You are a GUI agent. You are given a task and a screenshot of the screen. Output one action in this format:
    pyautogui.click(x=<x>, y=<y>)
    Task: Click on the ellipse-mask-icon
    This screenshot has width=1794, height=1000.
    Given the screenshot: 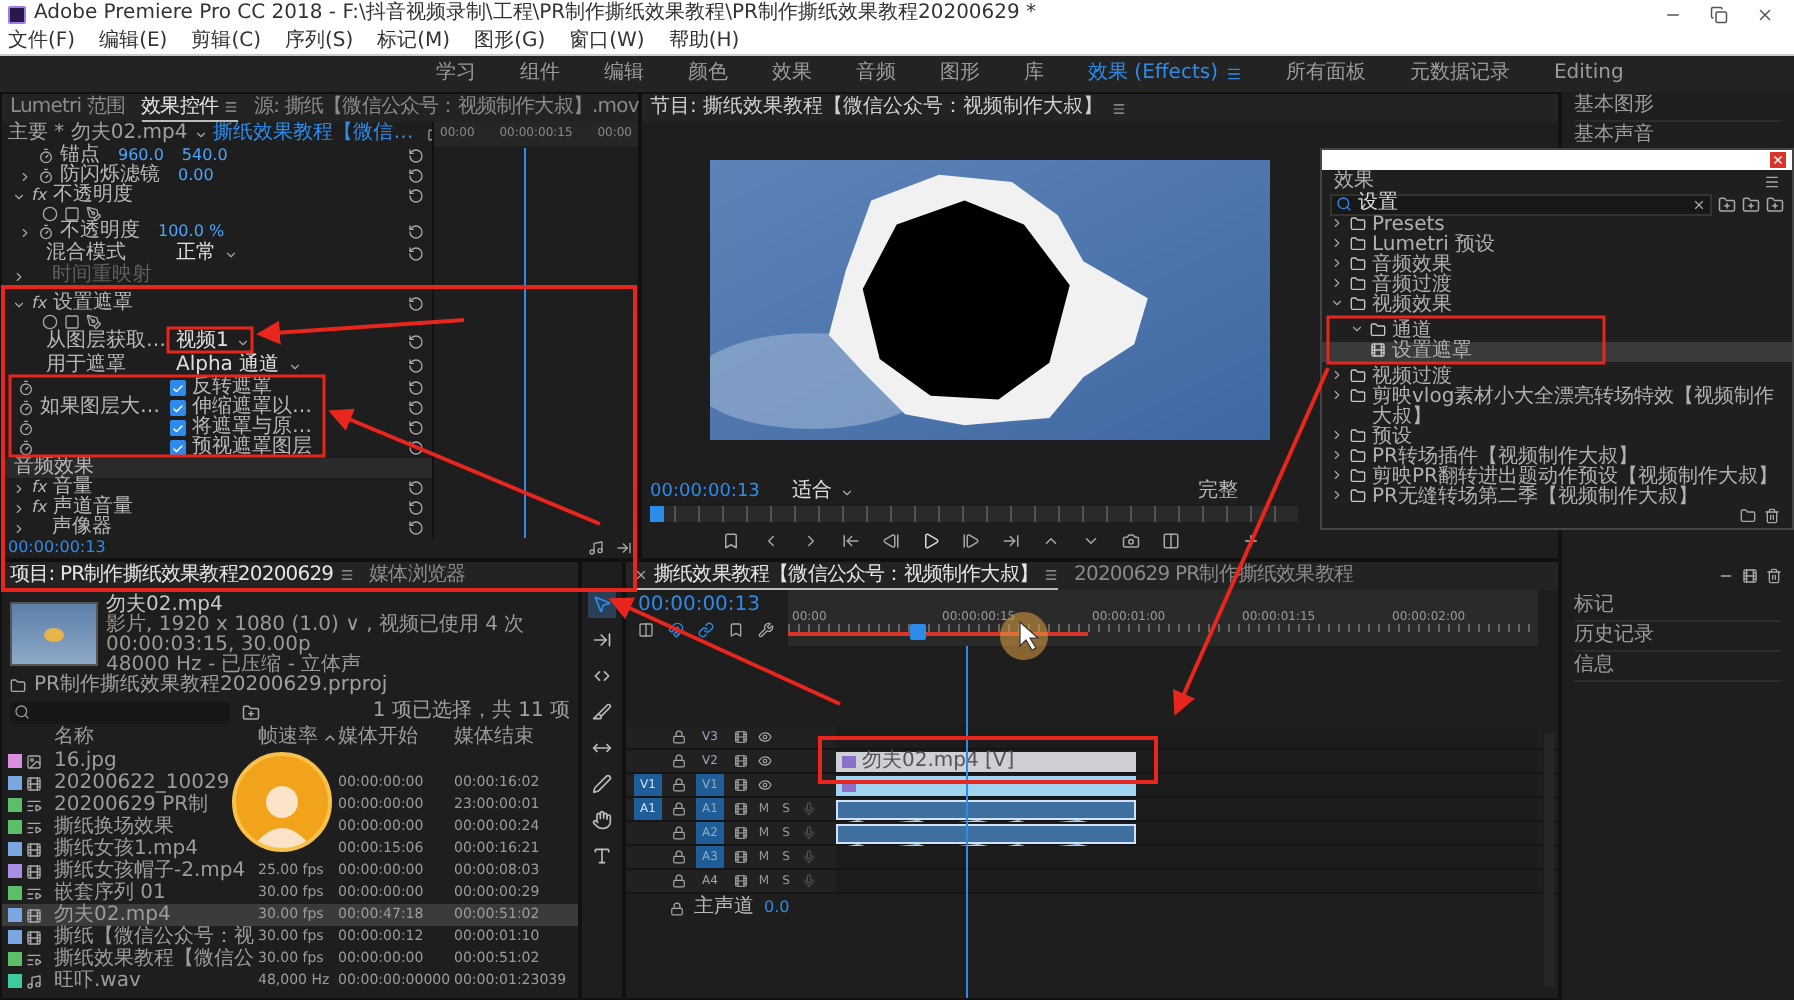 What is the action you would take?
    pyautogui.click(x=50, y=322)
    